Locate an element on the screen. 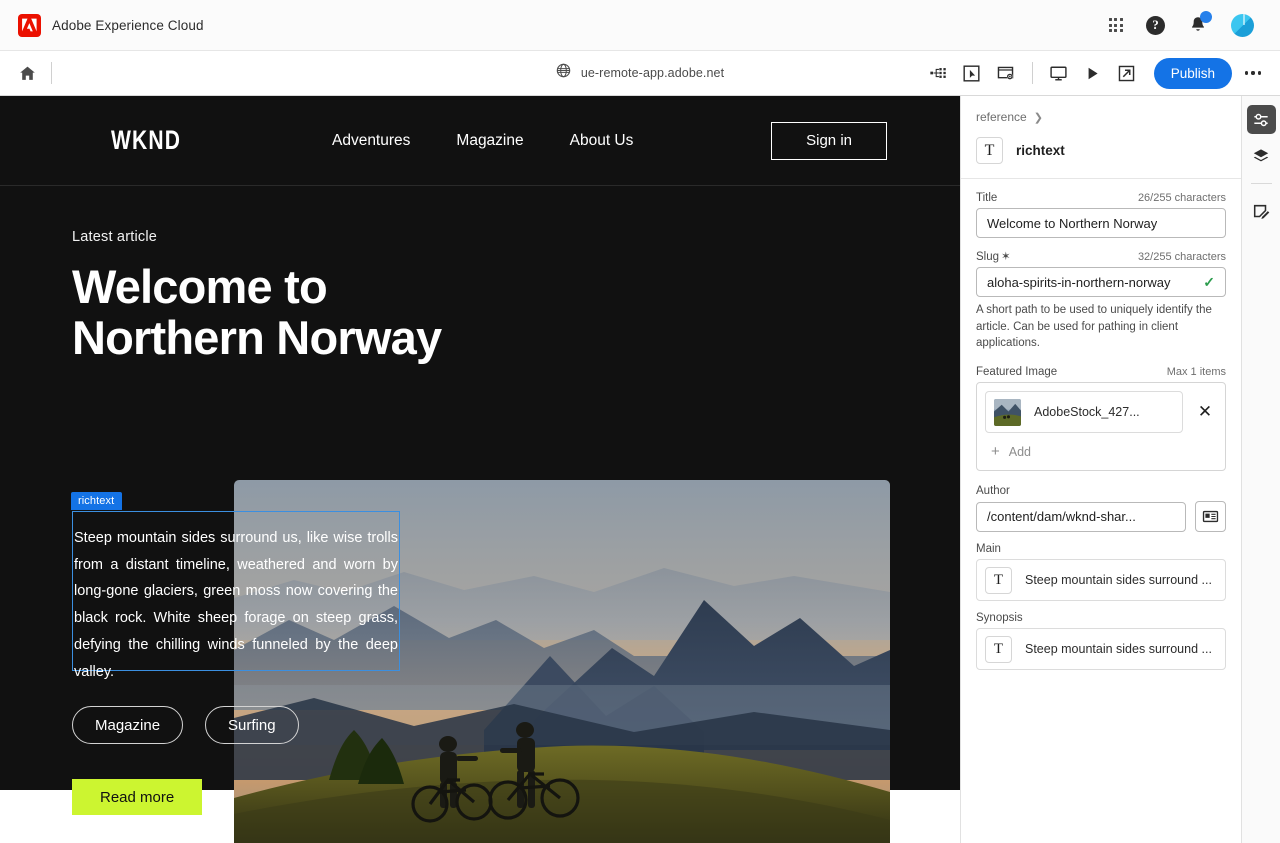  notification-badge-dot is located at coordinates (1206, 17).